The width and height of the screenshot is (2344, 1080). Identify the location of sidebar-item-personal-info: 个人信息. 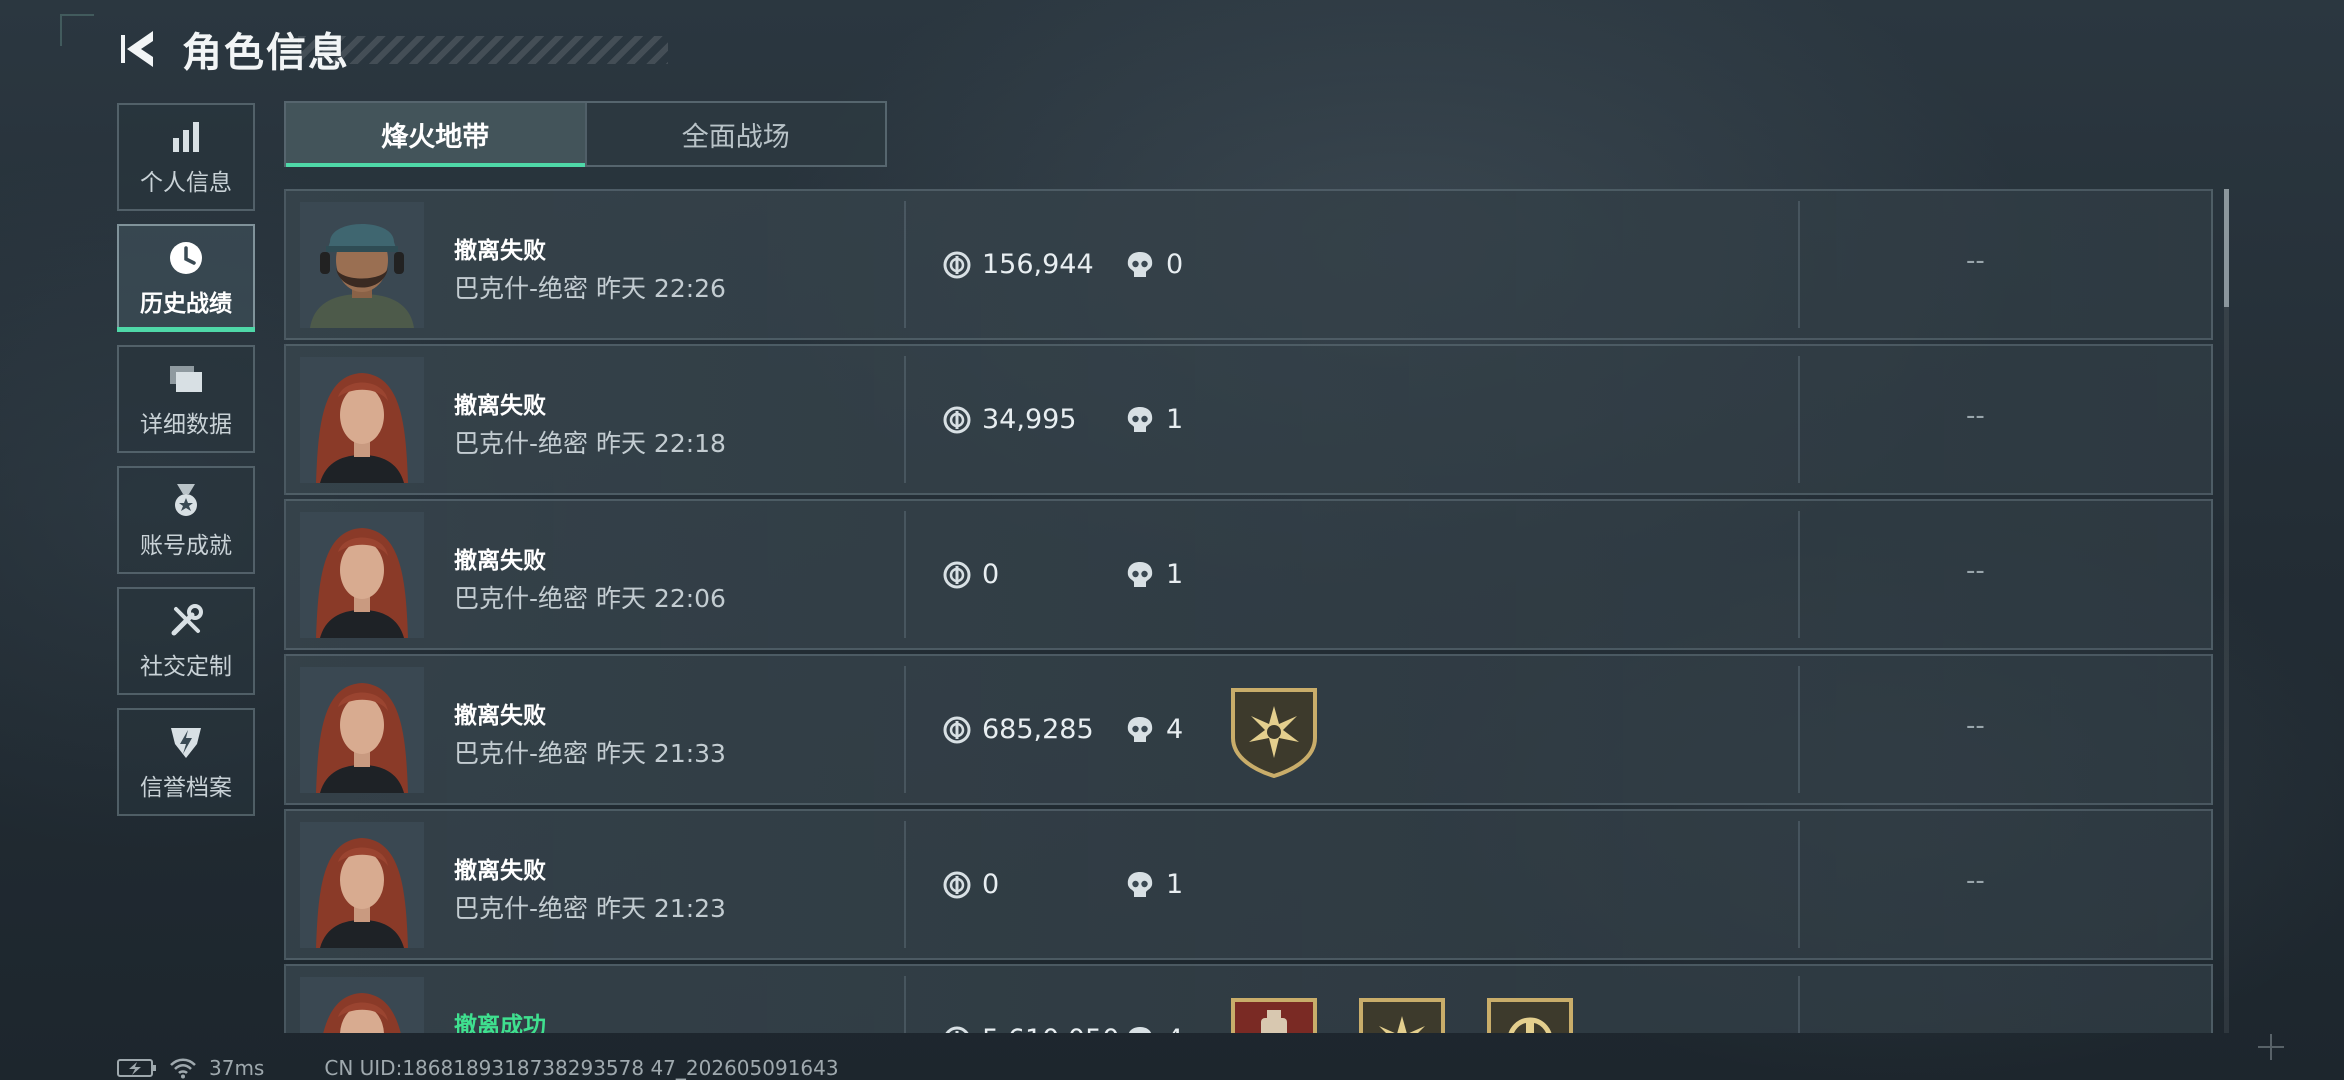
(186, 157).